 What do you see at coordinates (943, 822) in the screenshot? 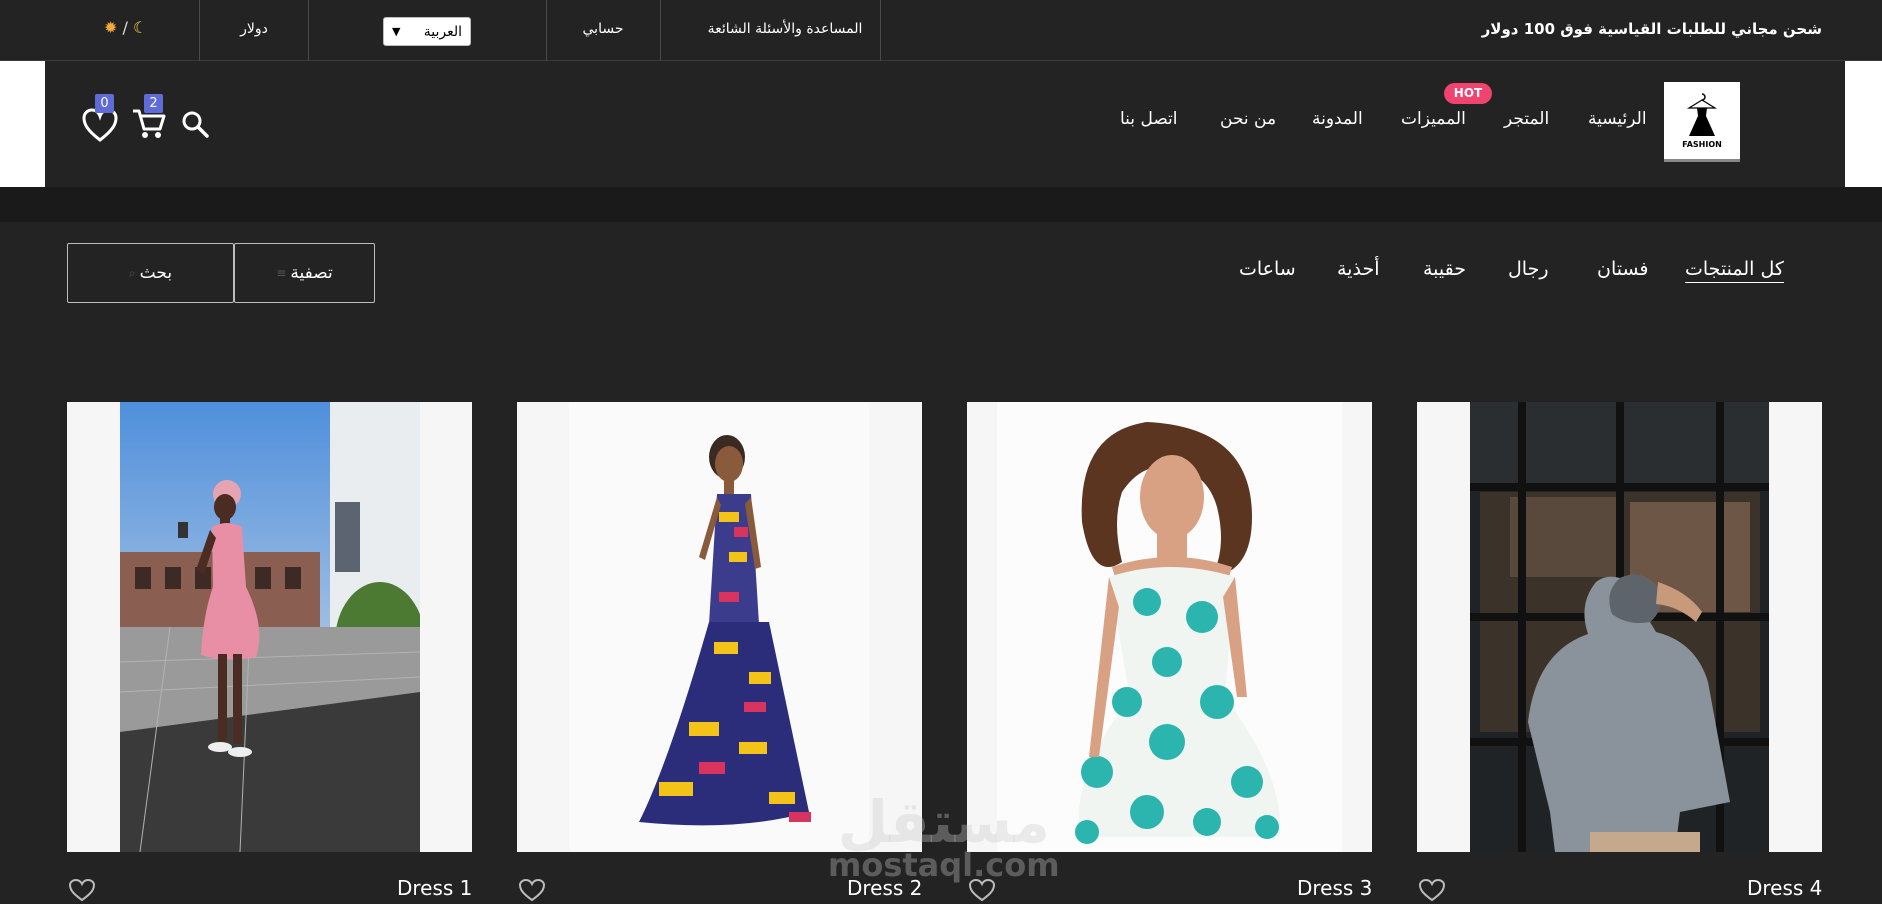
I see `watermark-arabic: مستقل` at bounding box center [943, 822].